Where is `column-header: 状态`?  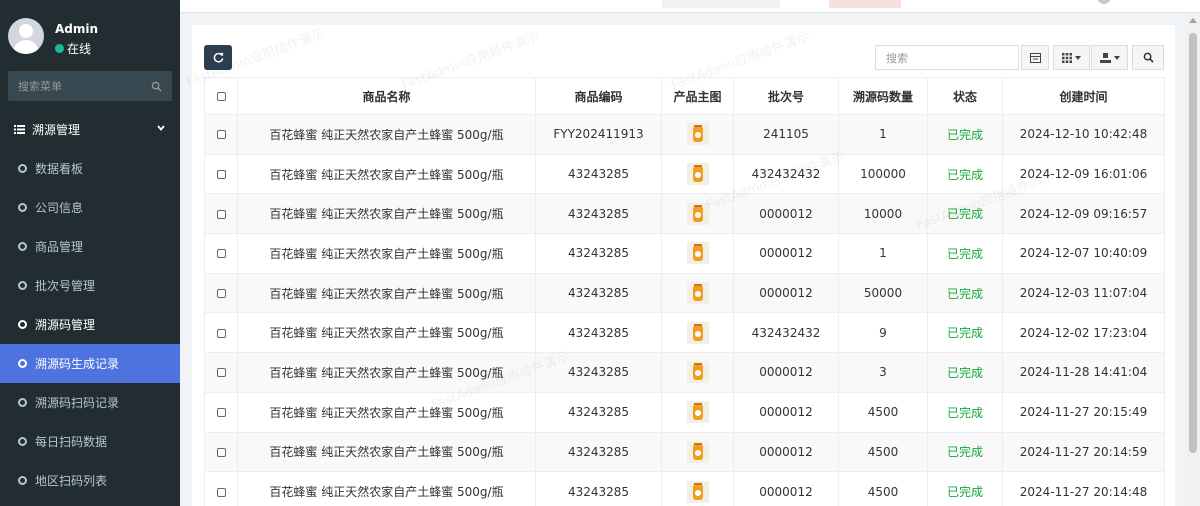
column-header: 状态 is located at coordinates (965, 96).